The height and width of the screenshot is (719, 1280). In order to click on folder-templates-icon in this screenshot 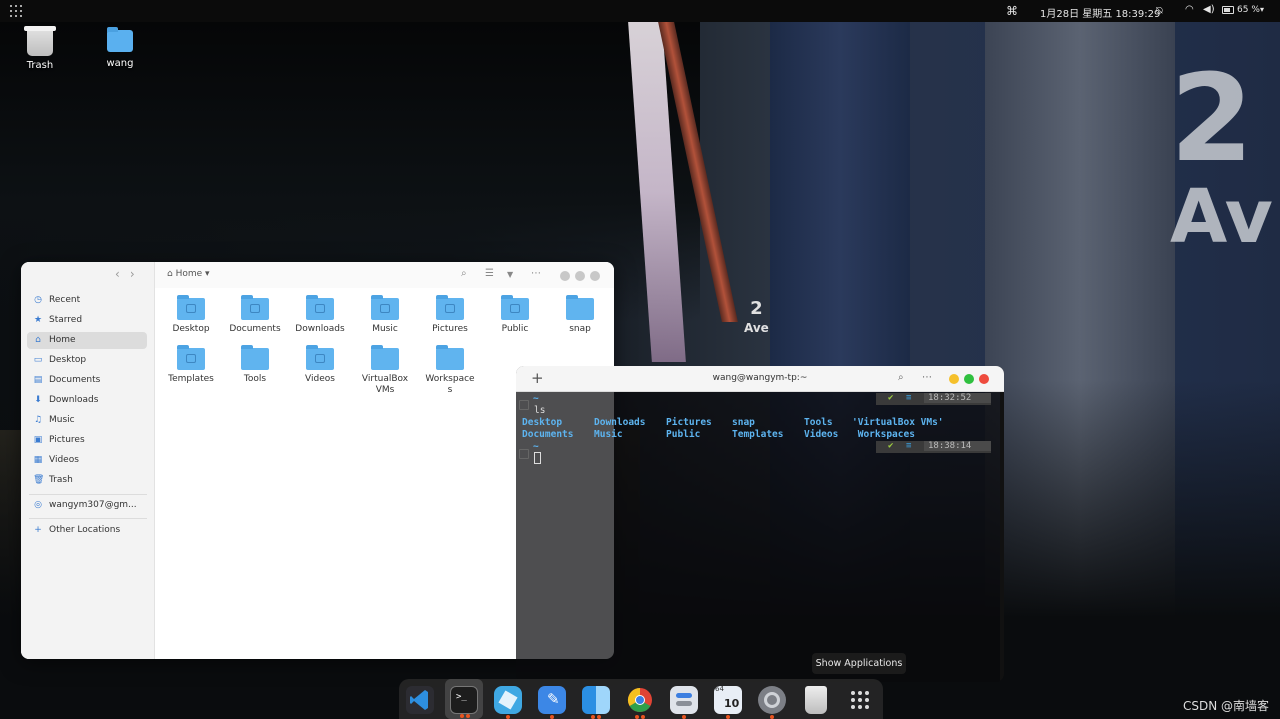, I will do `click(191, 357)`.